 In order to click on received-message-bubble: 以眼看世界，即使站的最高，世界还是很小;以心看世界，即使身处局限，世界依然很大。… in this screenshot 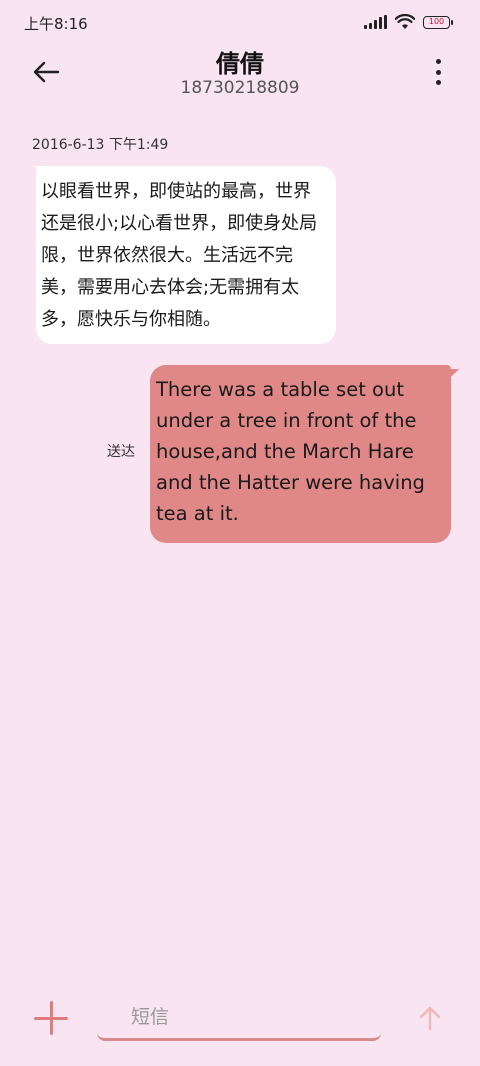, I will do `click(185, 255)`.